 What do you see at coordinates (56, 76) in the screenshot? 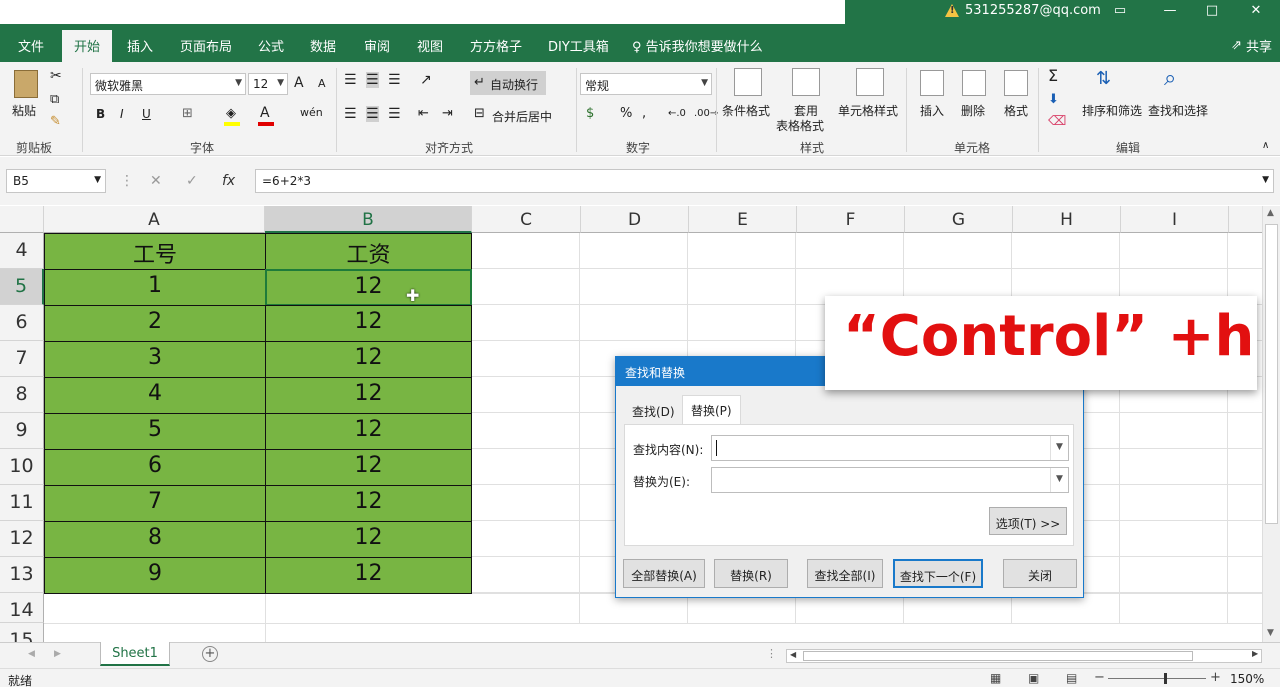
I see `cut-icon: ✂` at bounding box center [56, 76].